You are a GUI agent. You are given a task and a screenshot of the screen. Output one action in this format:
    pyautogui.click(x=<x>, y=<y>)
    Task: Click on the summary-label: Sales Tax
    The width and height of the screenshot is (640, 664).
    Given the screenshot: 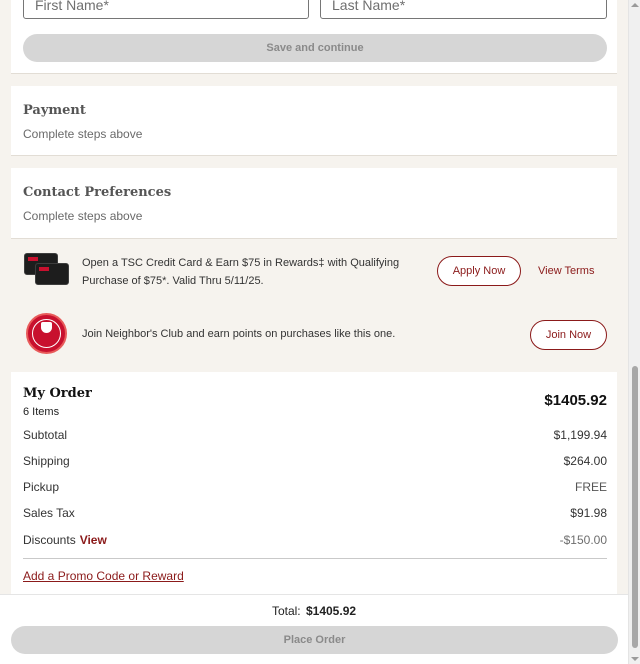 What is the action you would take?
    pyautogui.click(x=49, y=513)
    